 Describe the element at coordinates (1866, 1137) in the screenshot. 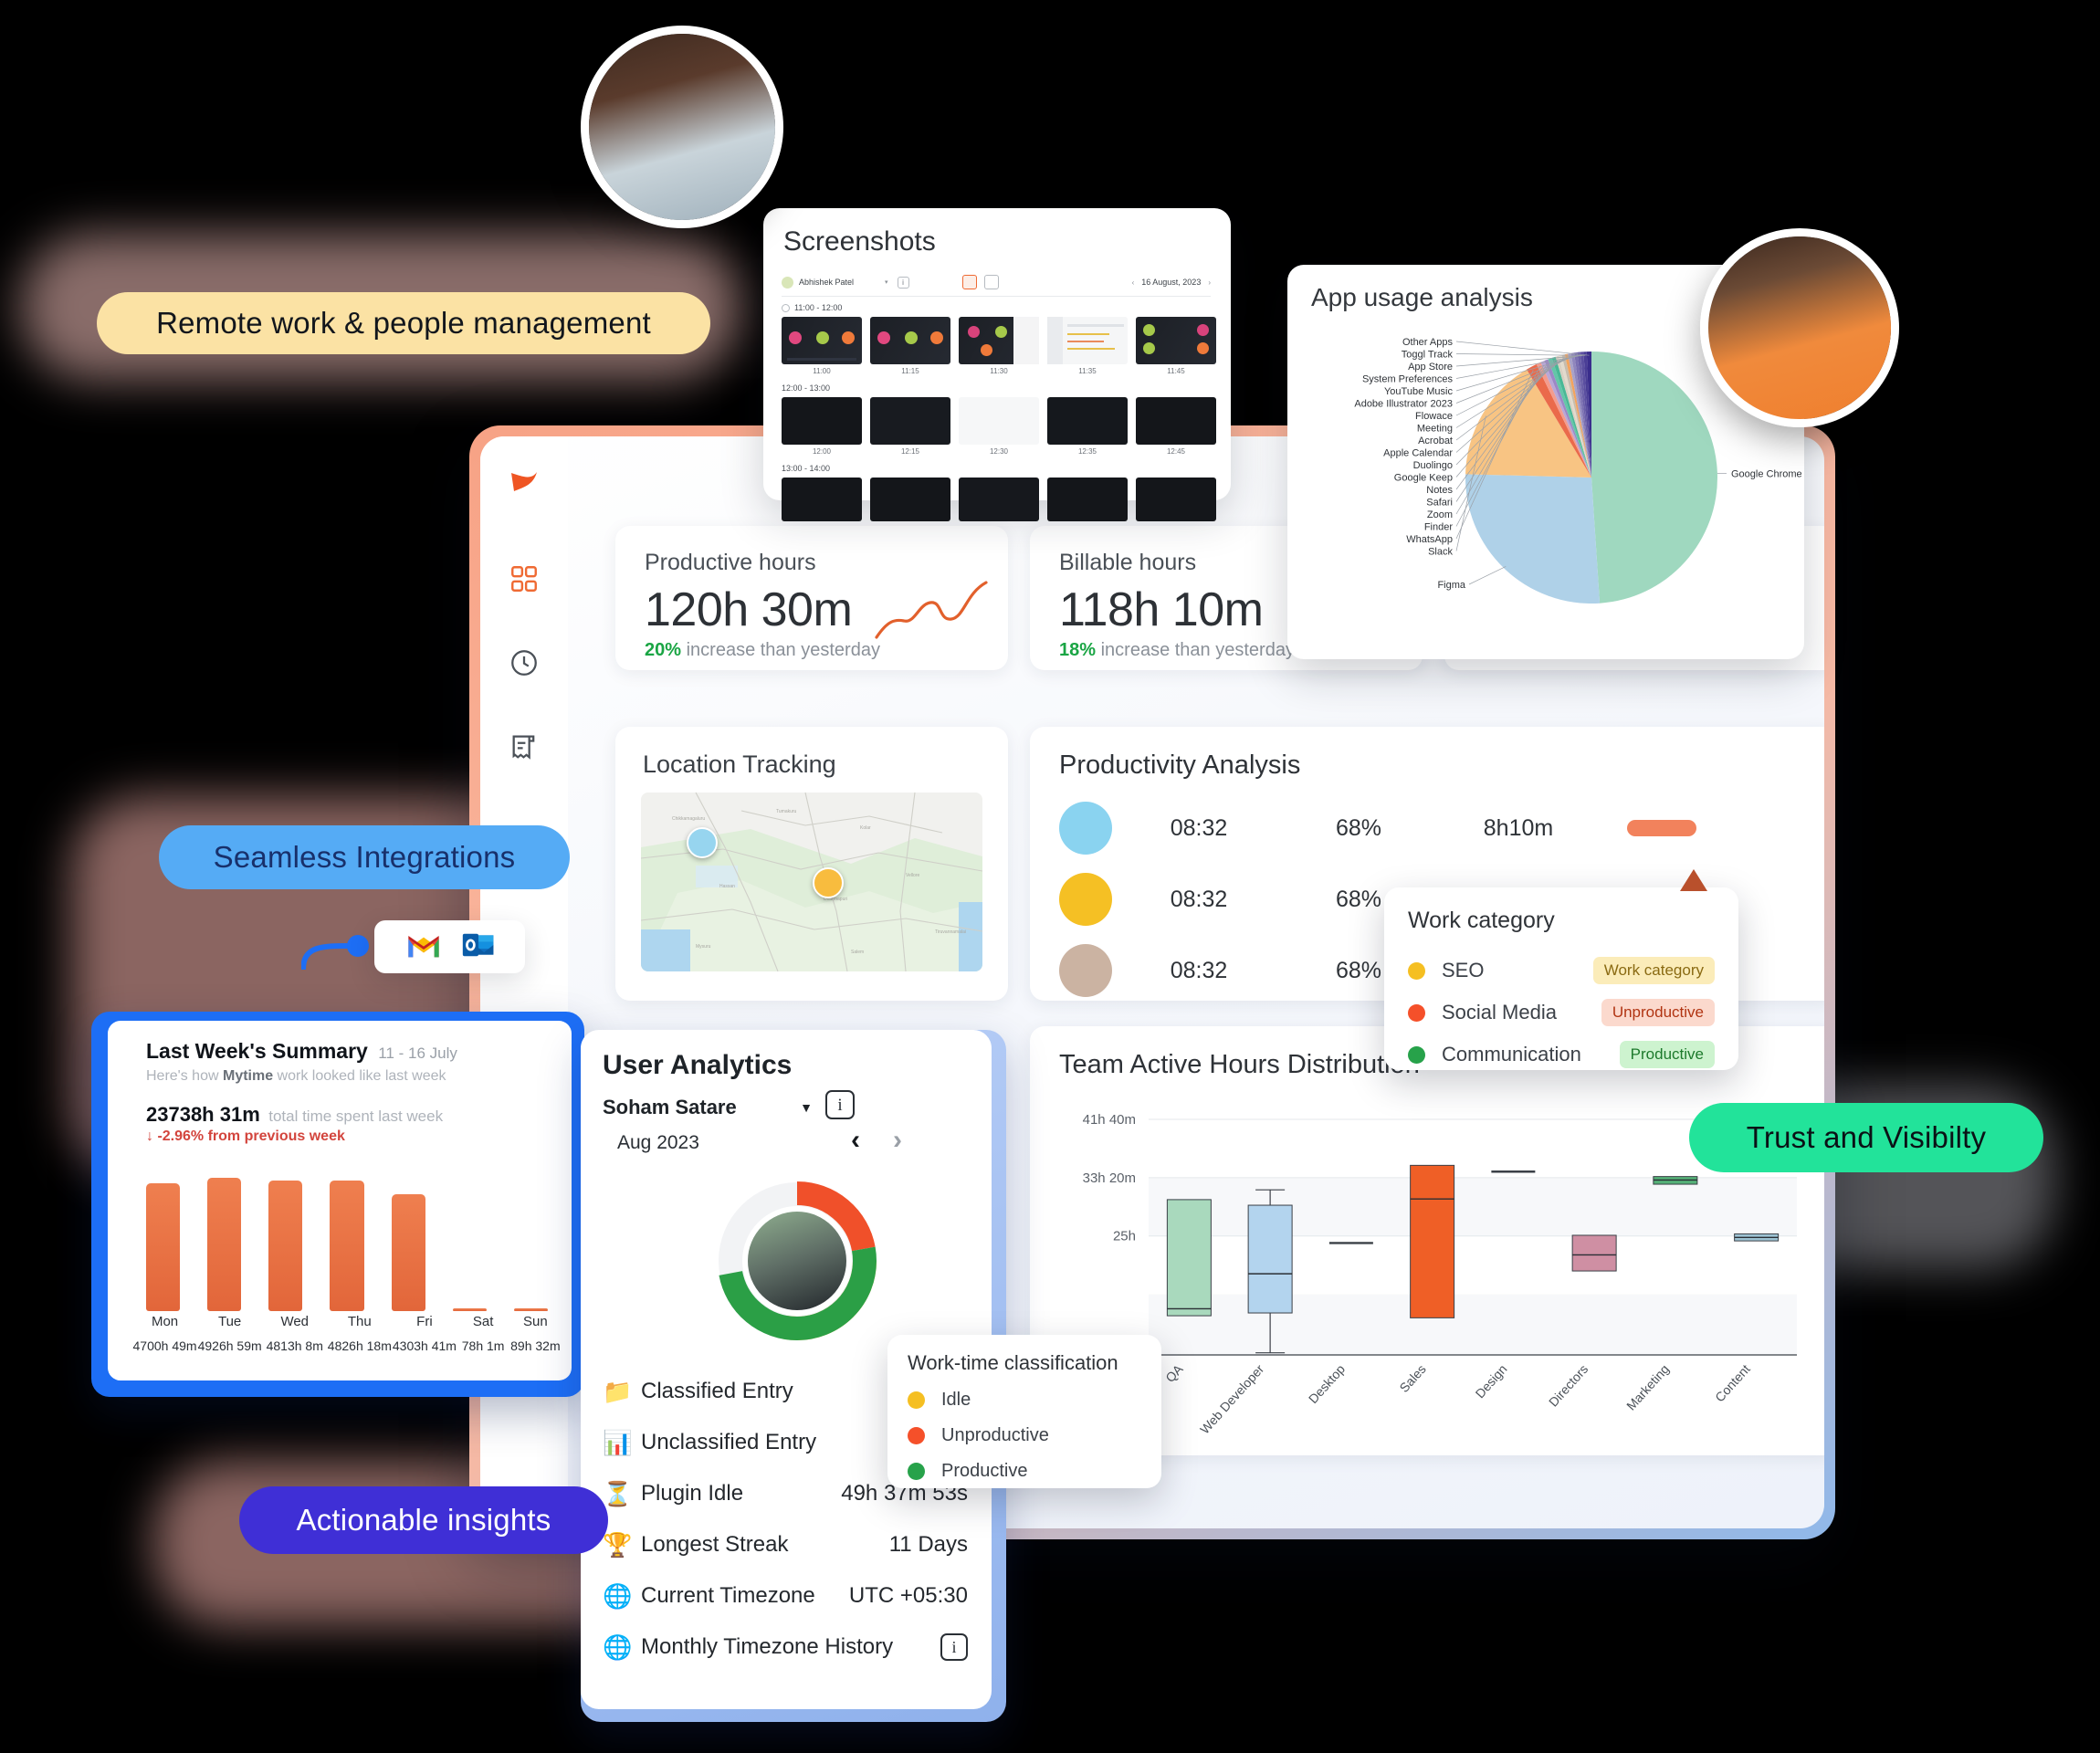

I see `badge-trust-visibility: Trust and Visibilty` at that location.